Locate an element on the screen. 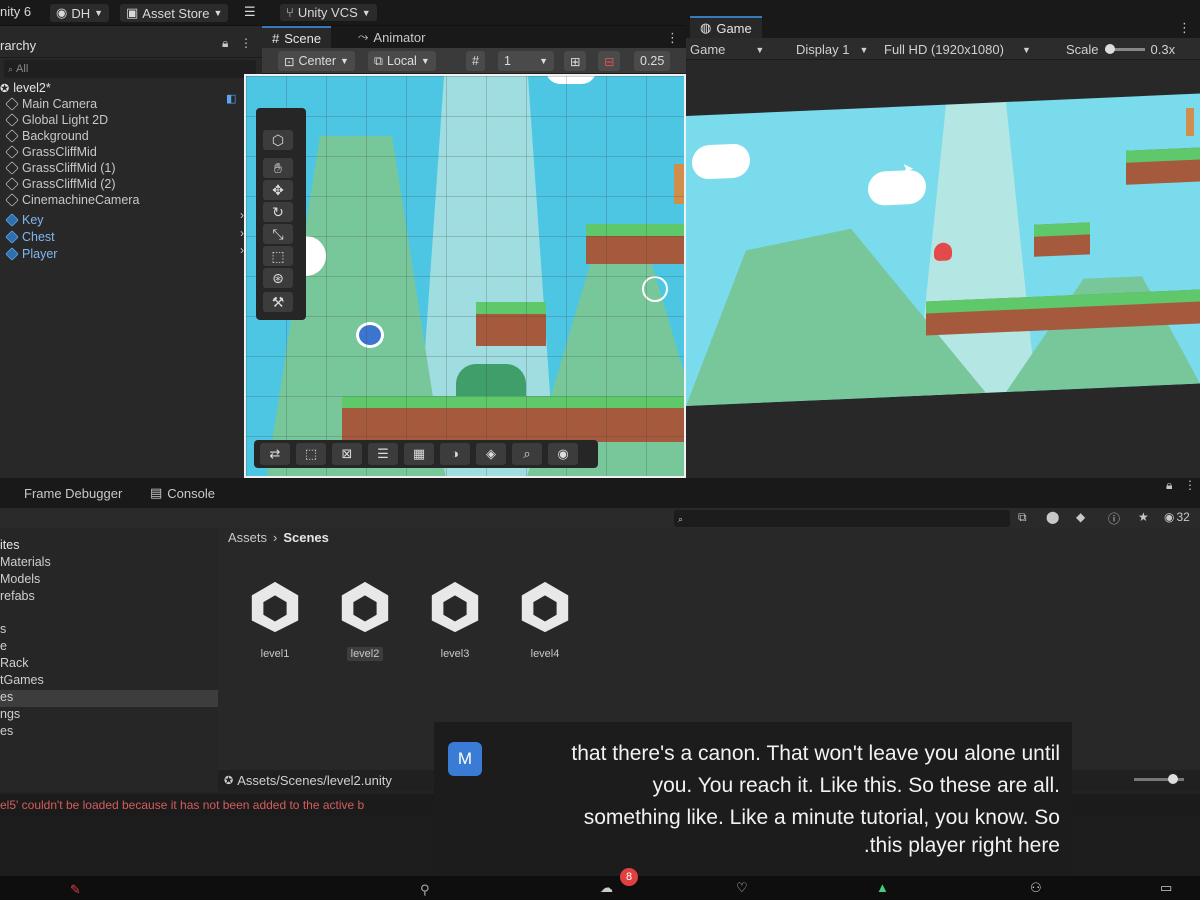  heart-icon: ♡ is located at coordinates (742, 888).